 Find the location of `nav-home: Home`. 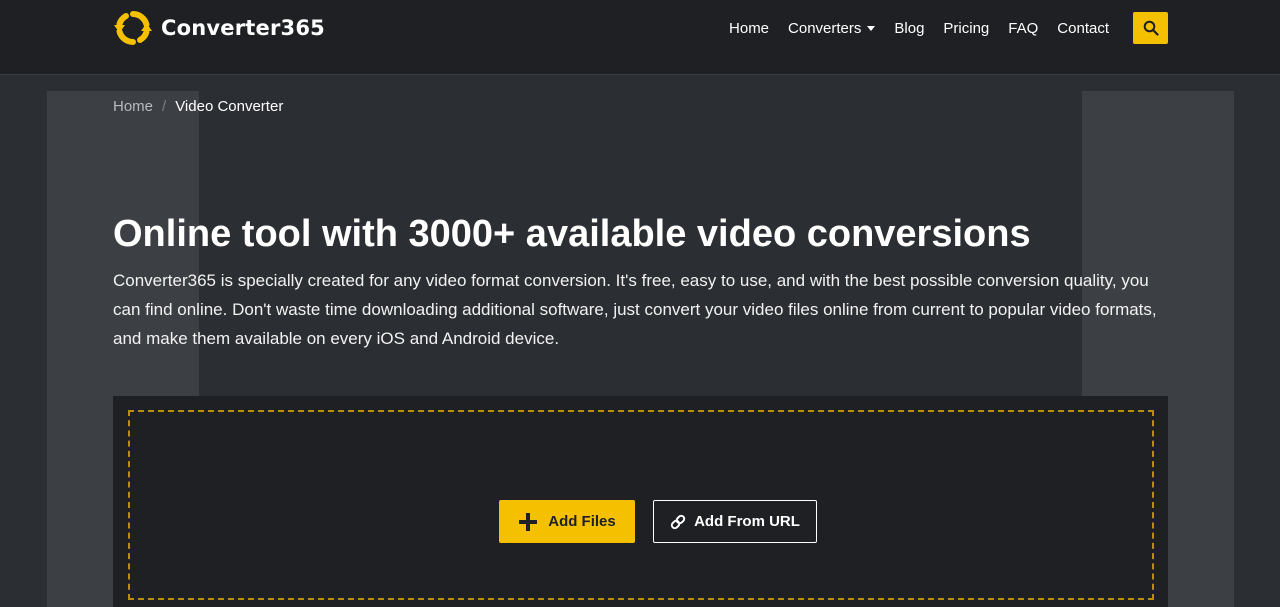

nav-home: Home is located at coordinates (749, 28).